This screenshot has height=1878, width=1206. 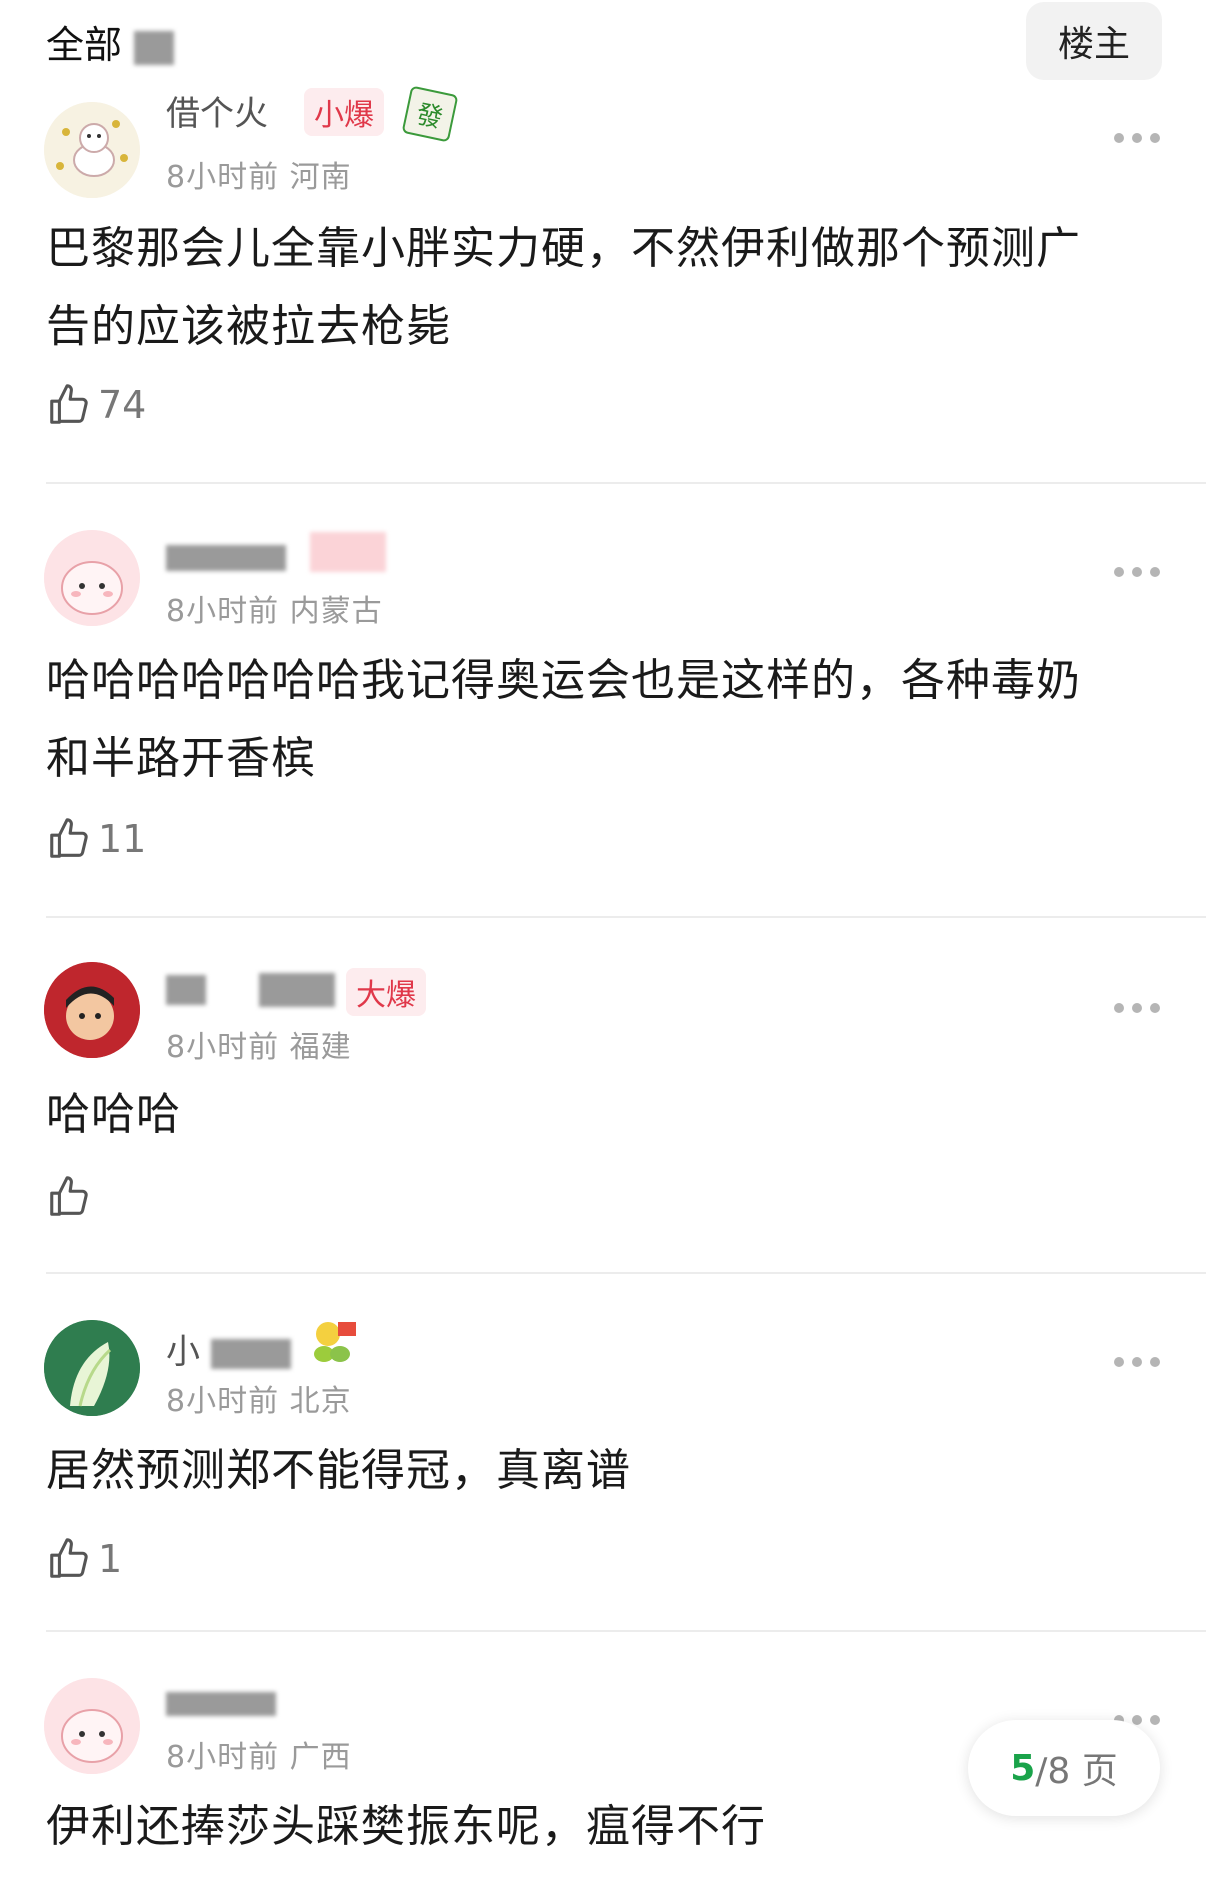 I want to click on like-count: 74, so click(x=122, y=405).